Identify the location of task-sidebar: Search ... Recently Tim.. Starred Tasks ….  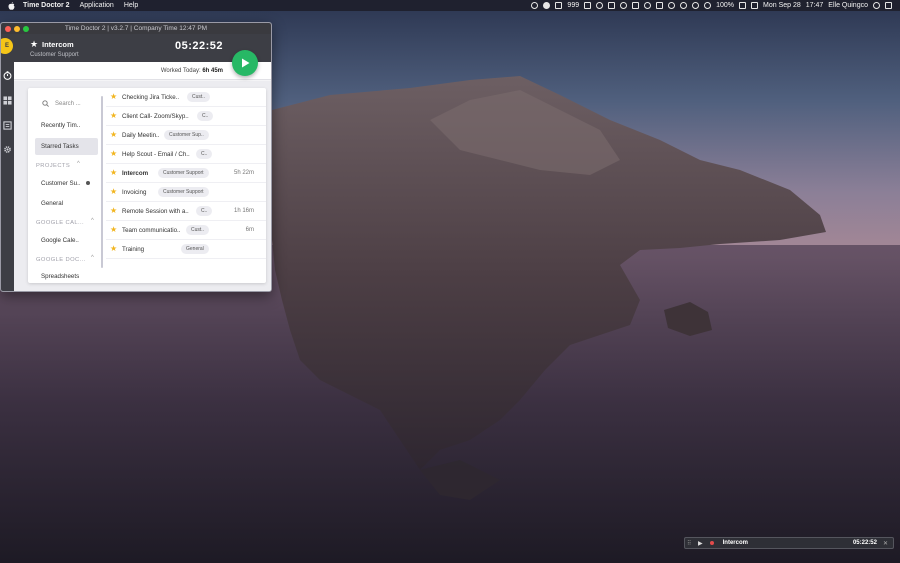
(66, 185).